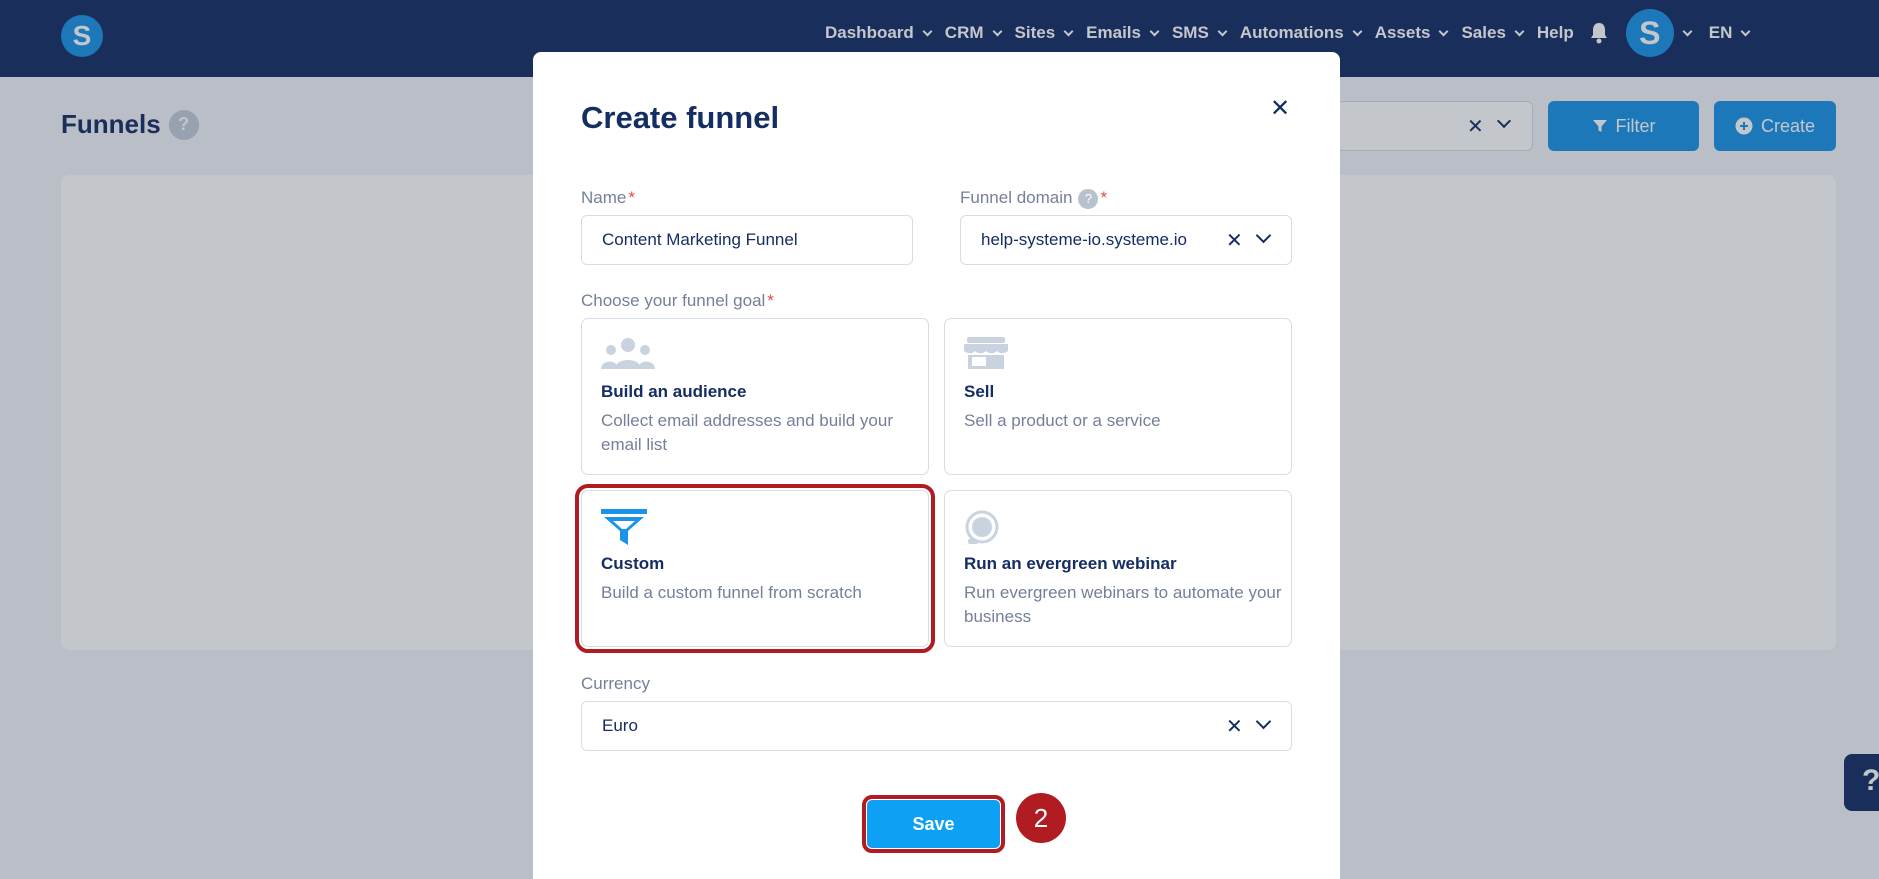  What do you see at coordinates (1041, 818) in the screenshot?
I see `step-number-badge: 2` at bounding box center [1041, 818].